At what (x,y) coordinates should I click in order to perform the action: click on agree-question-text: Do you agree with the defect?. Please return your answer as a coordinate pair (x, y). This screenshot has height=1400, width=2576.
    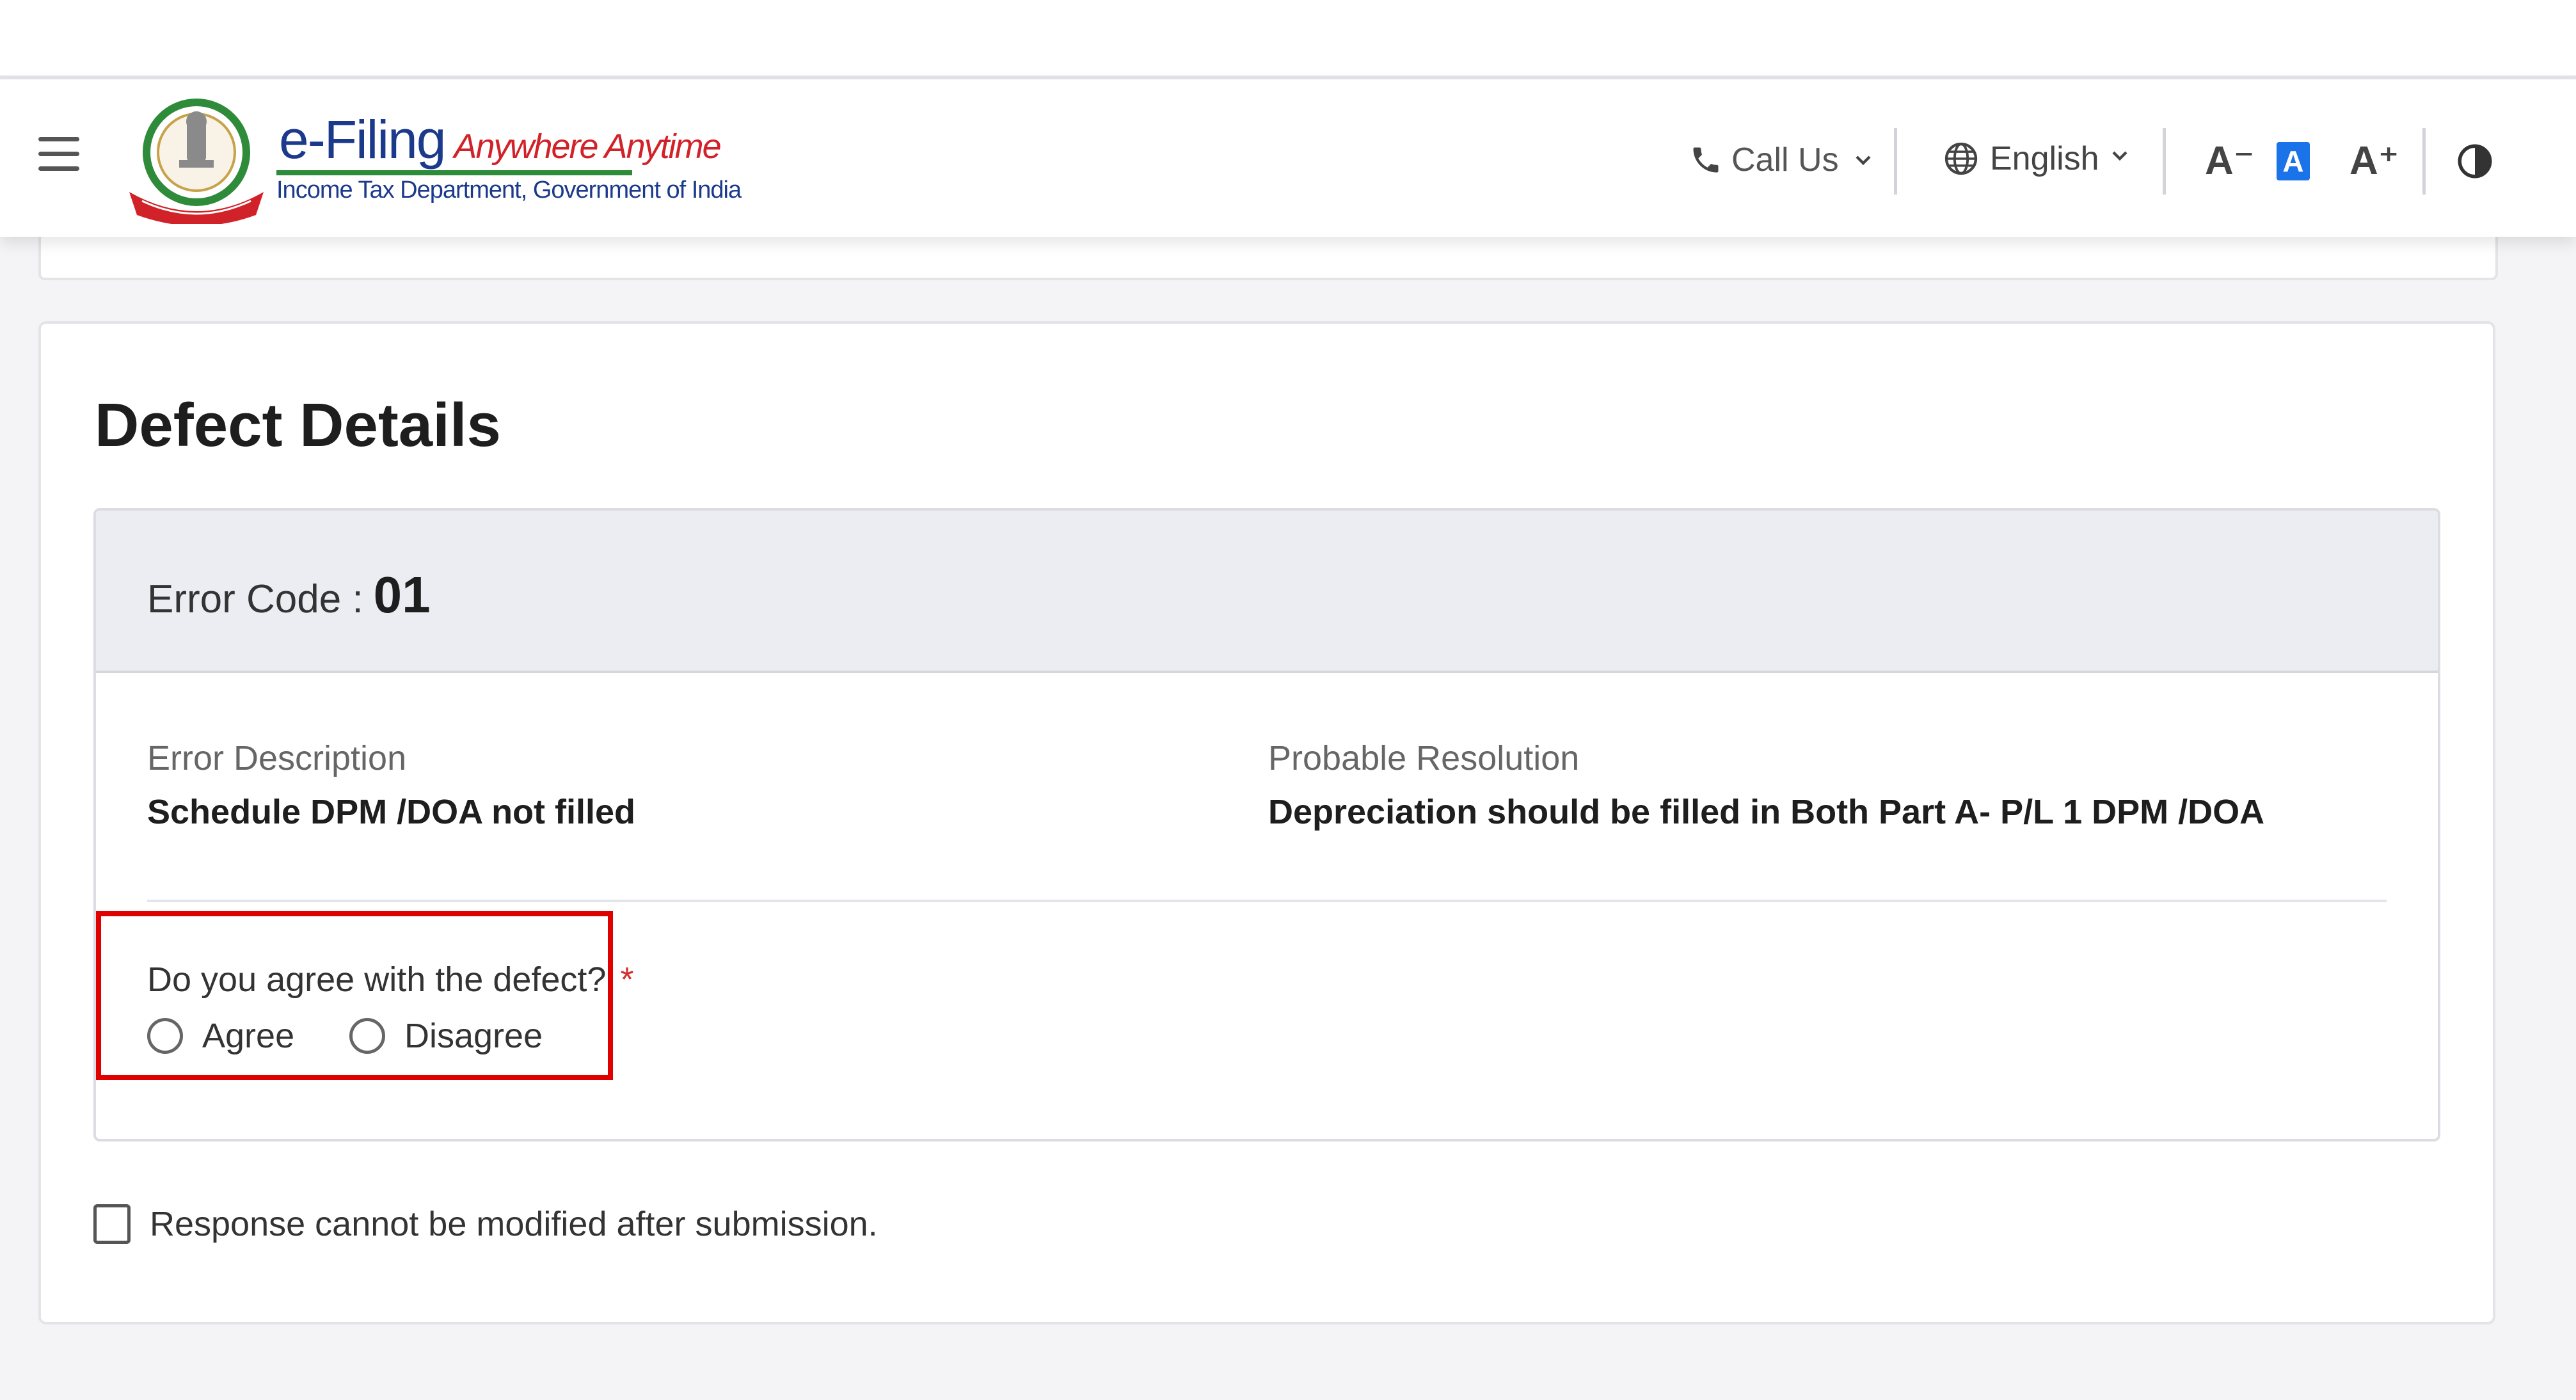
    Looking at the image, I should click on (377, 979).